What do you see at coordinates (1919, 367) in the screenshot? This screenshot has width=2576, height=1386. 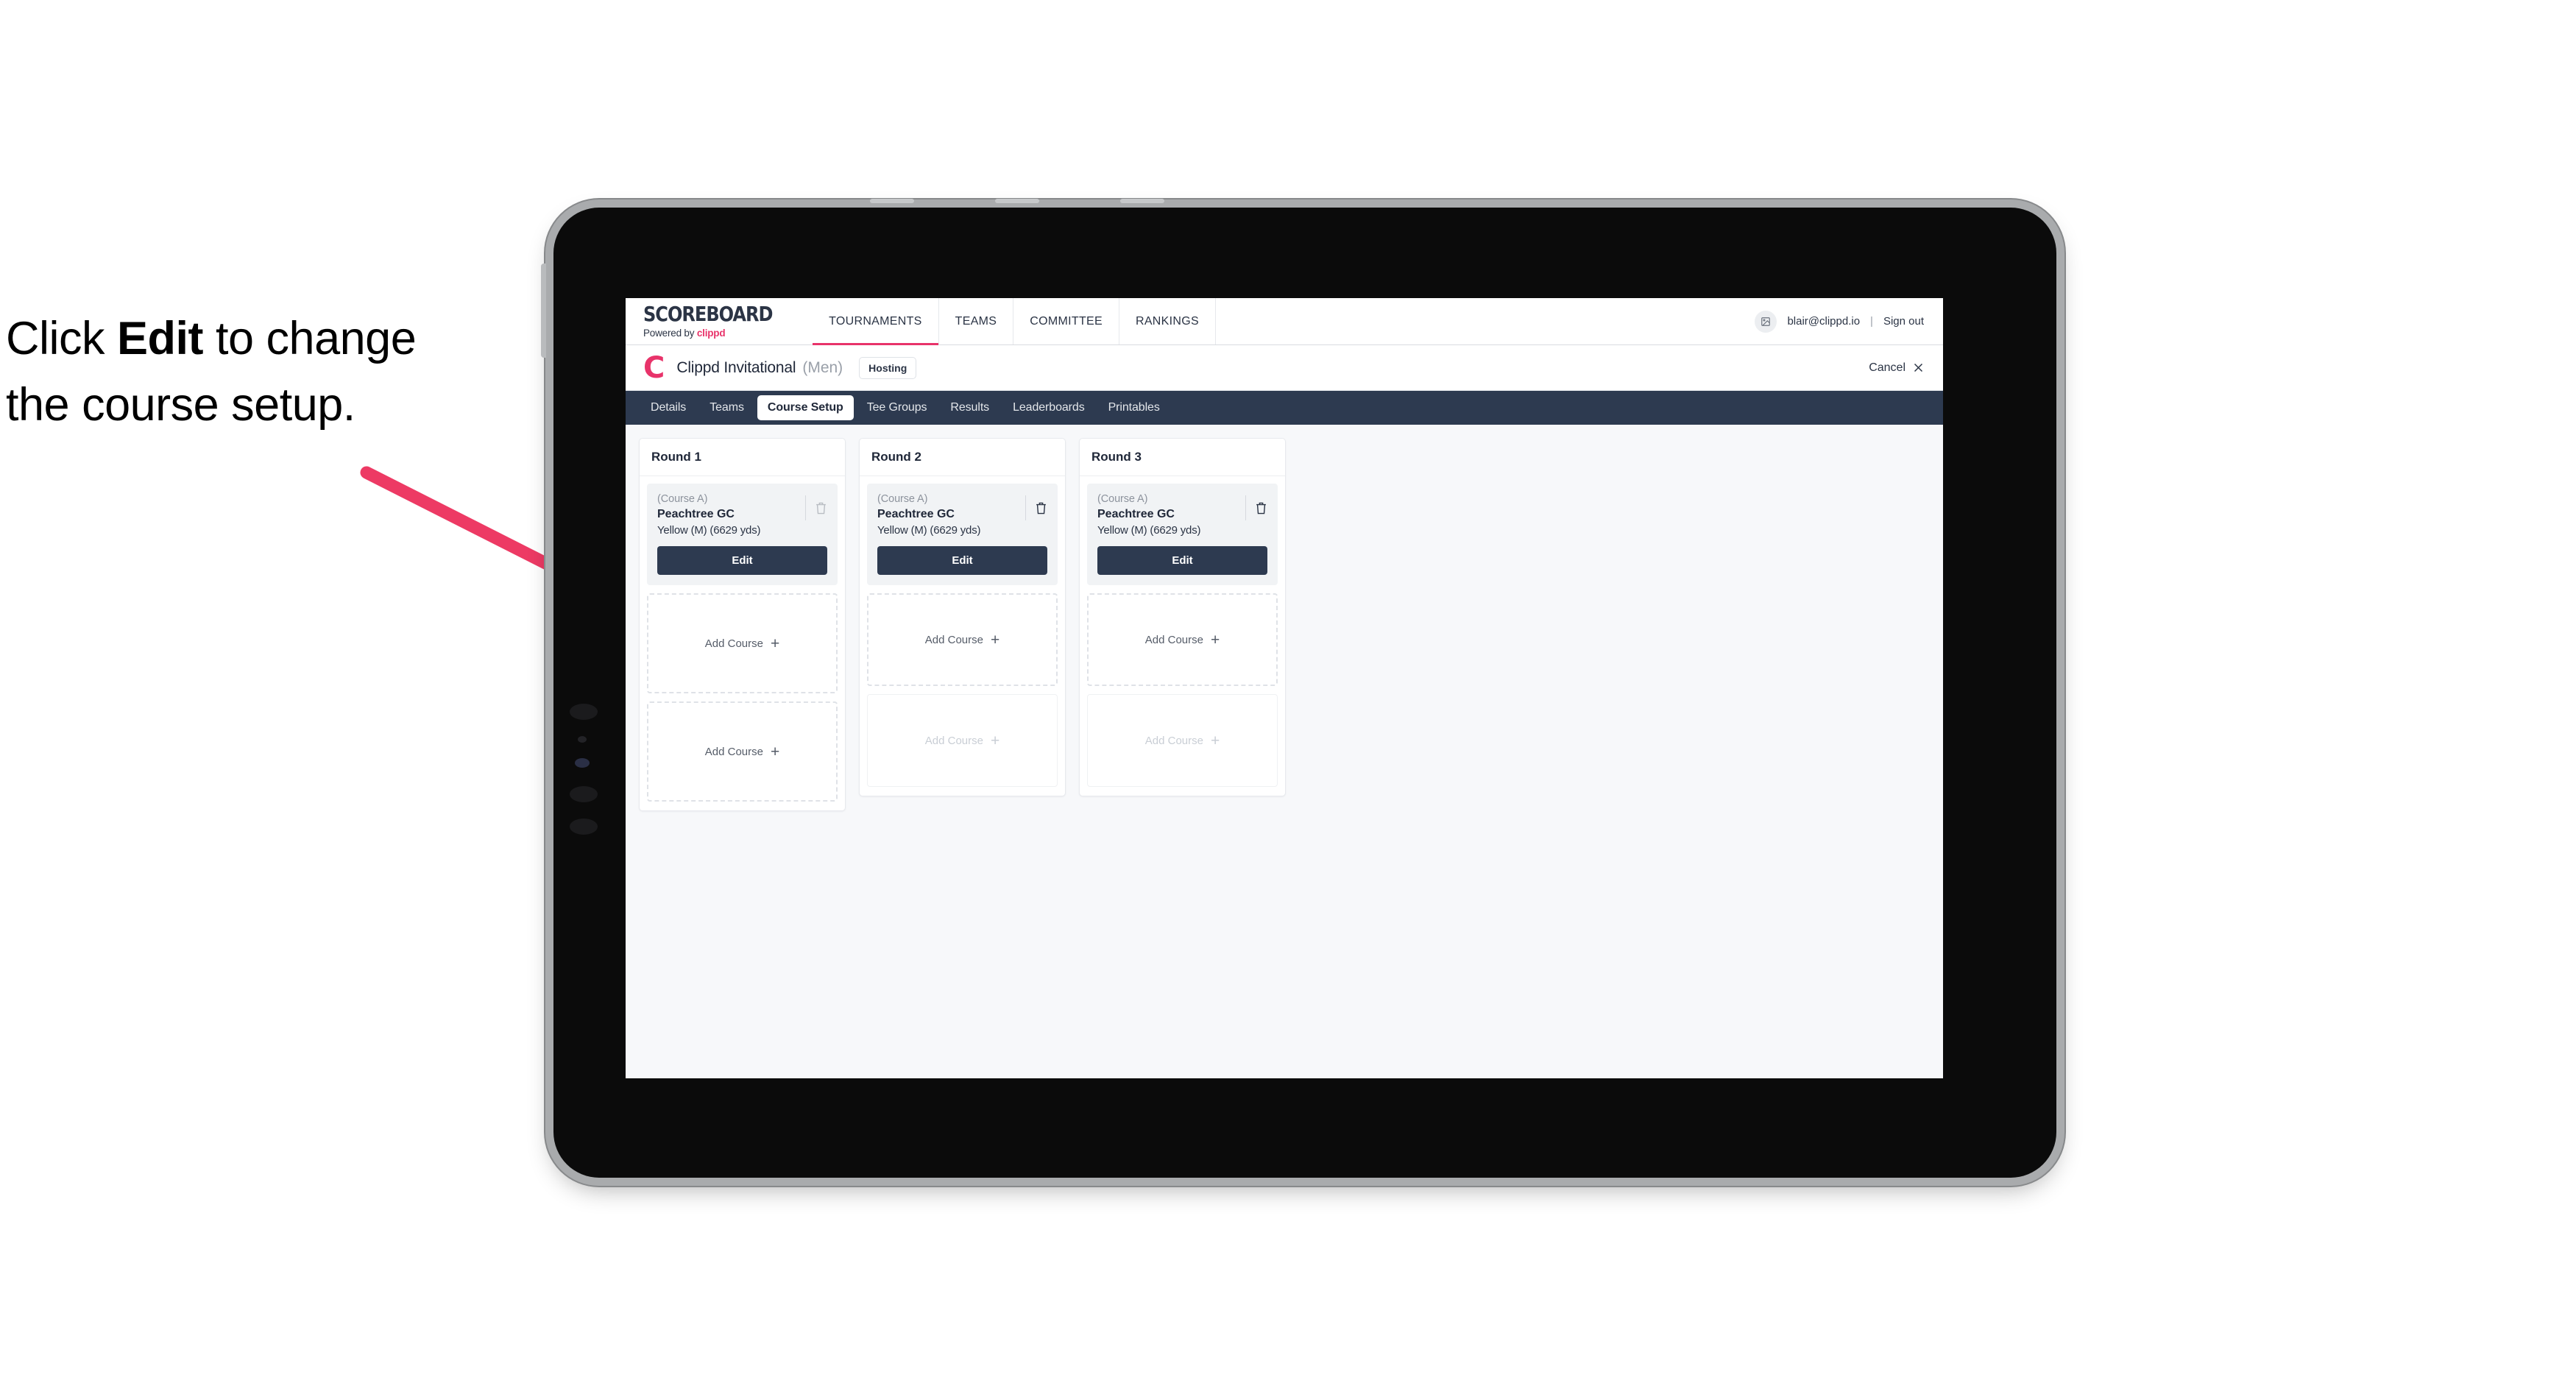 I see `close-icon` at bounding box center [1919, 367].